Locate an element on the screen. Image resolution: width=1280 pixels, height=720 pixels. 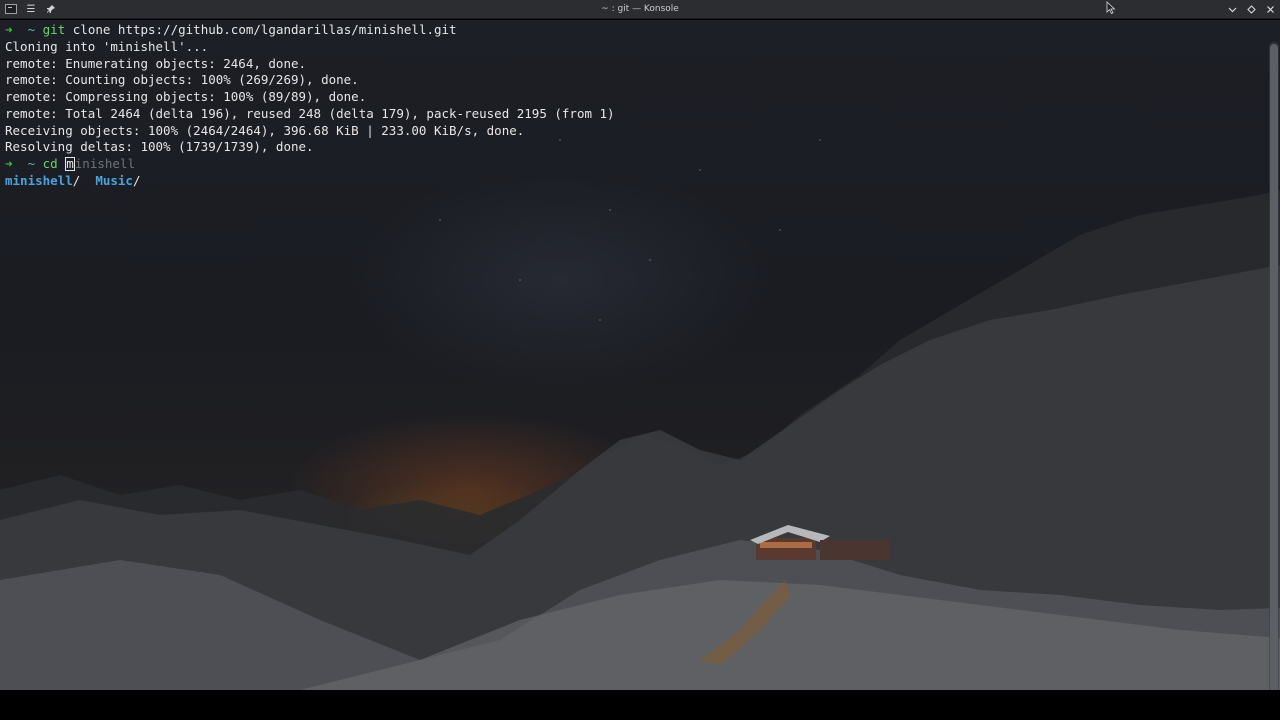
command-name: git is located at coordinates (54, 29).